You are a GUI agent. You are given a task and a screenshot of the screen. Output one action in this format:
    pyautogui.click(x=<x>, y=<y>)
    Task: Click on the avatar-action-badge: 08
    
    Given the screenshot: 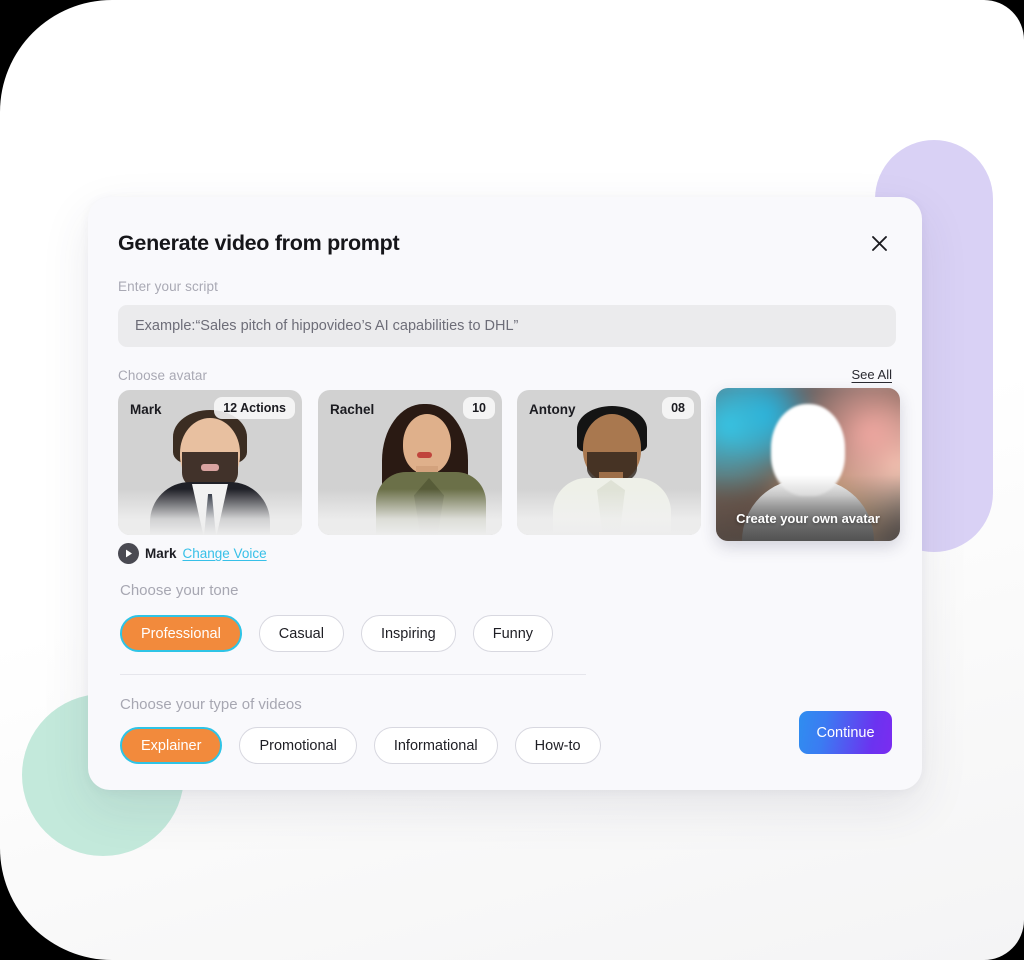 What is the action you would take?
    pyautogui.click(x=678, y=408)
    